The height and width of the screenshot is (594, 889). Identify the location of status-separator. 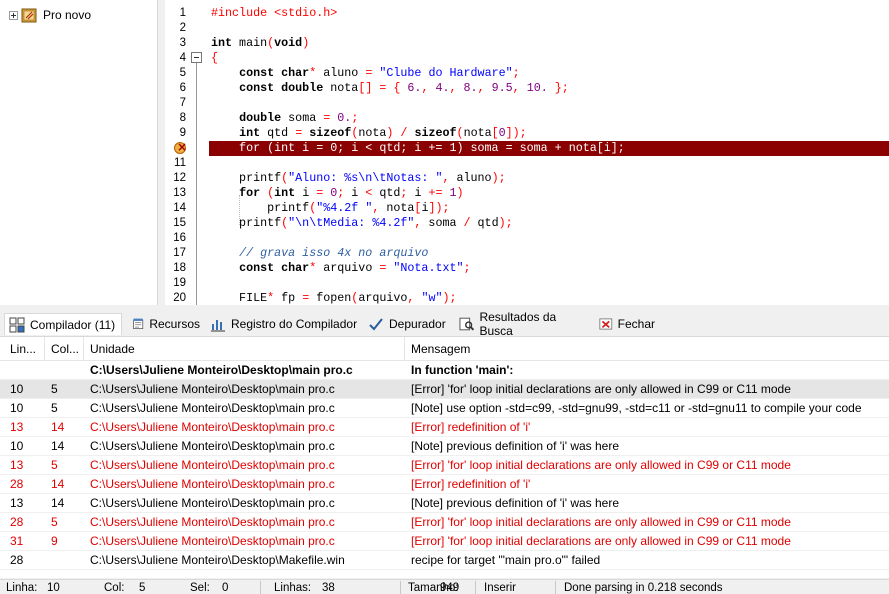
(475, 587).